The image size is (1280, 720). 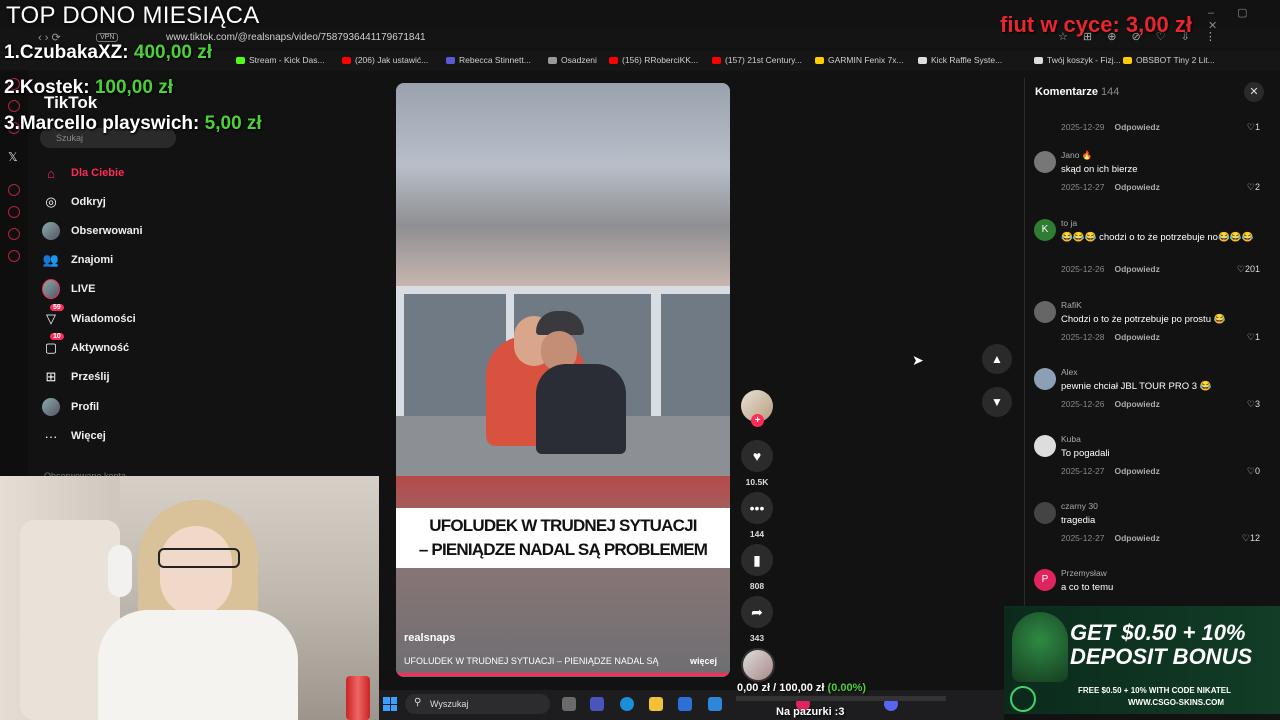 I want to click on like-count: 10.5K, so click(x=757, y=482).